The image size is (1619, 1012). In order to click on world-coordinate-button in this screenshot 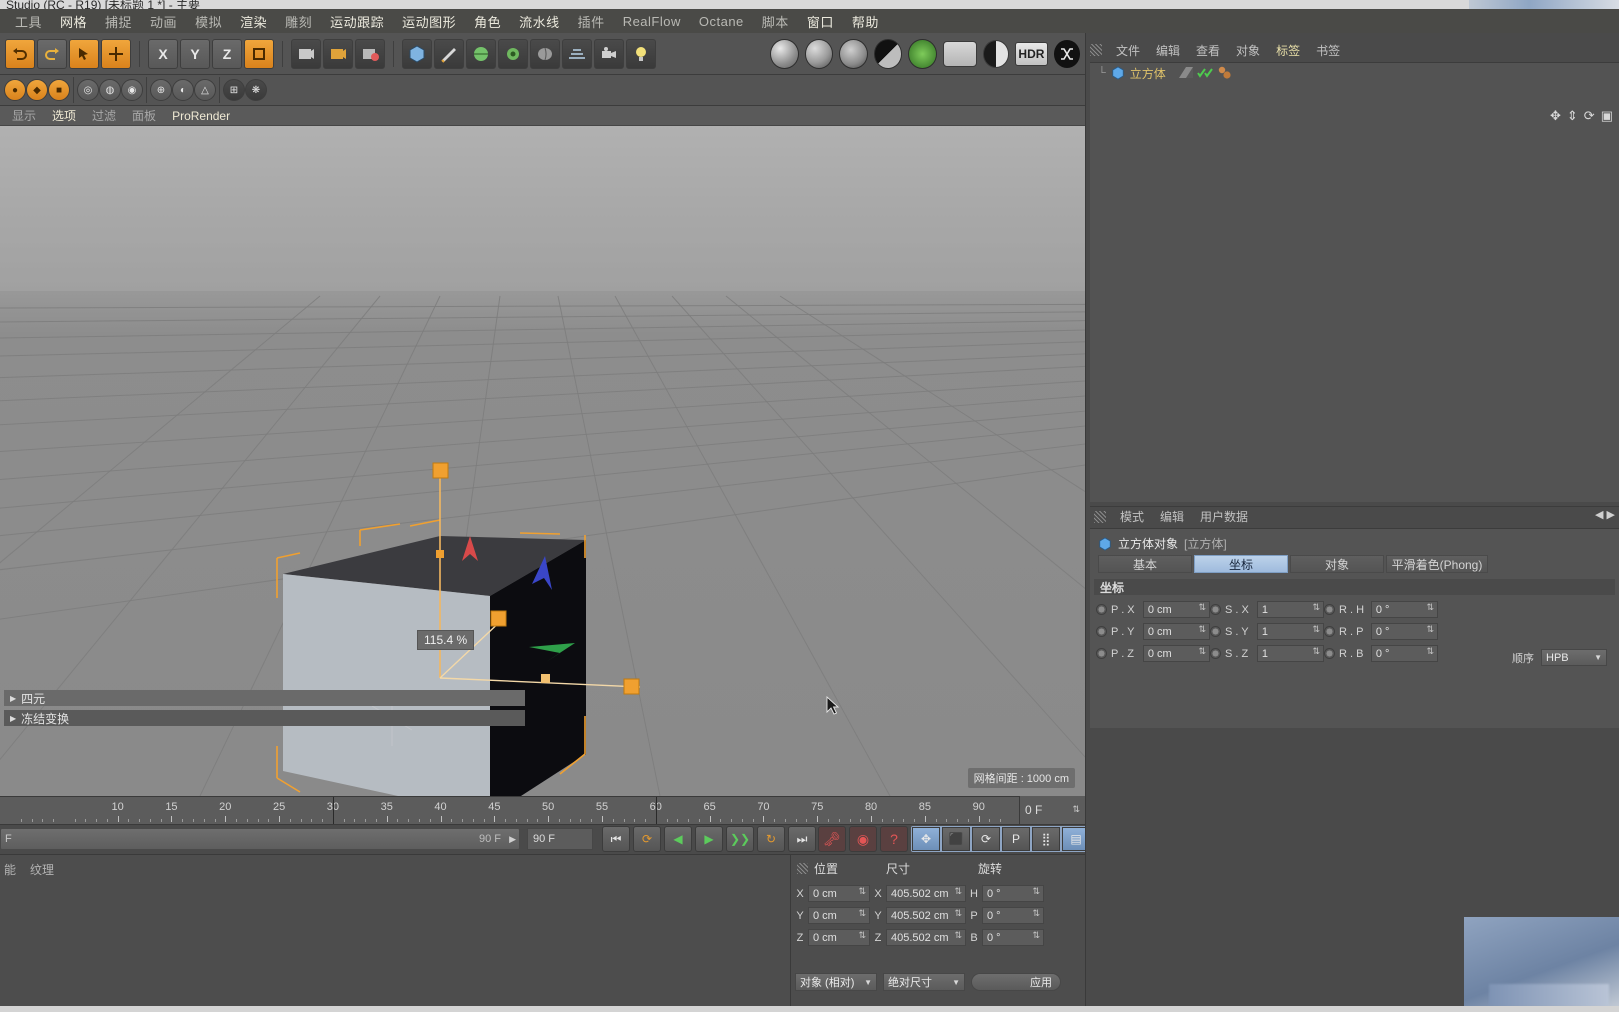, I will do `click(259, 53)`.